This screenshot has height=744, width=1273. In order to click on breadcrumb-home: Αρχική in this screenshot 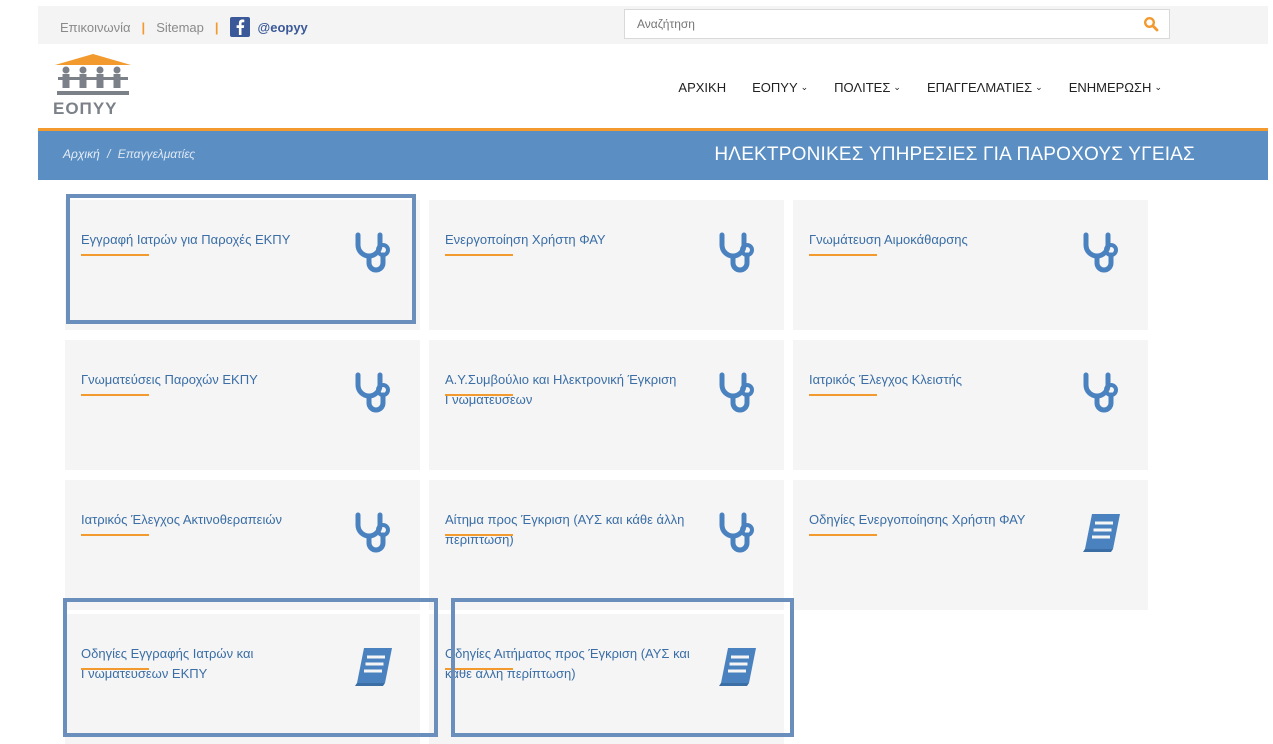, I will do `click(81, 154)`.